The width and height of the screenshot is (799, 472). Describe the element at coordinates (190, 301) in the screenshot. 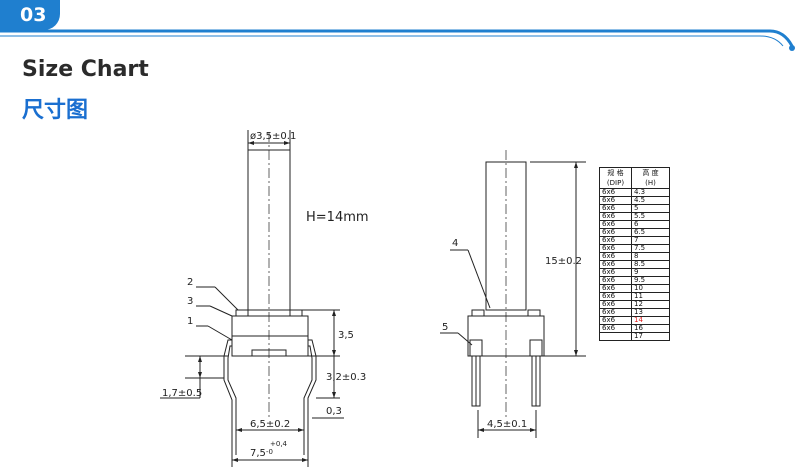

I see `callout-3: 3` at that location.